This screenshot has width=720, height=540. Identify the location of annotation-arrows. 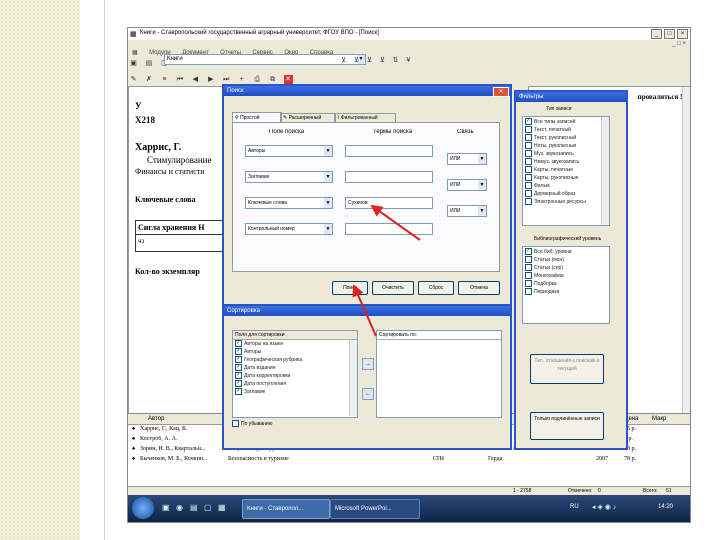
(386, 270).